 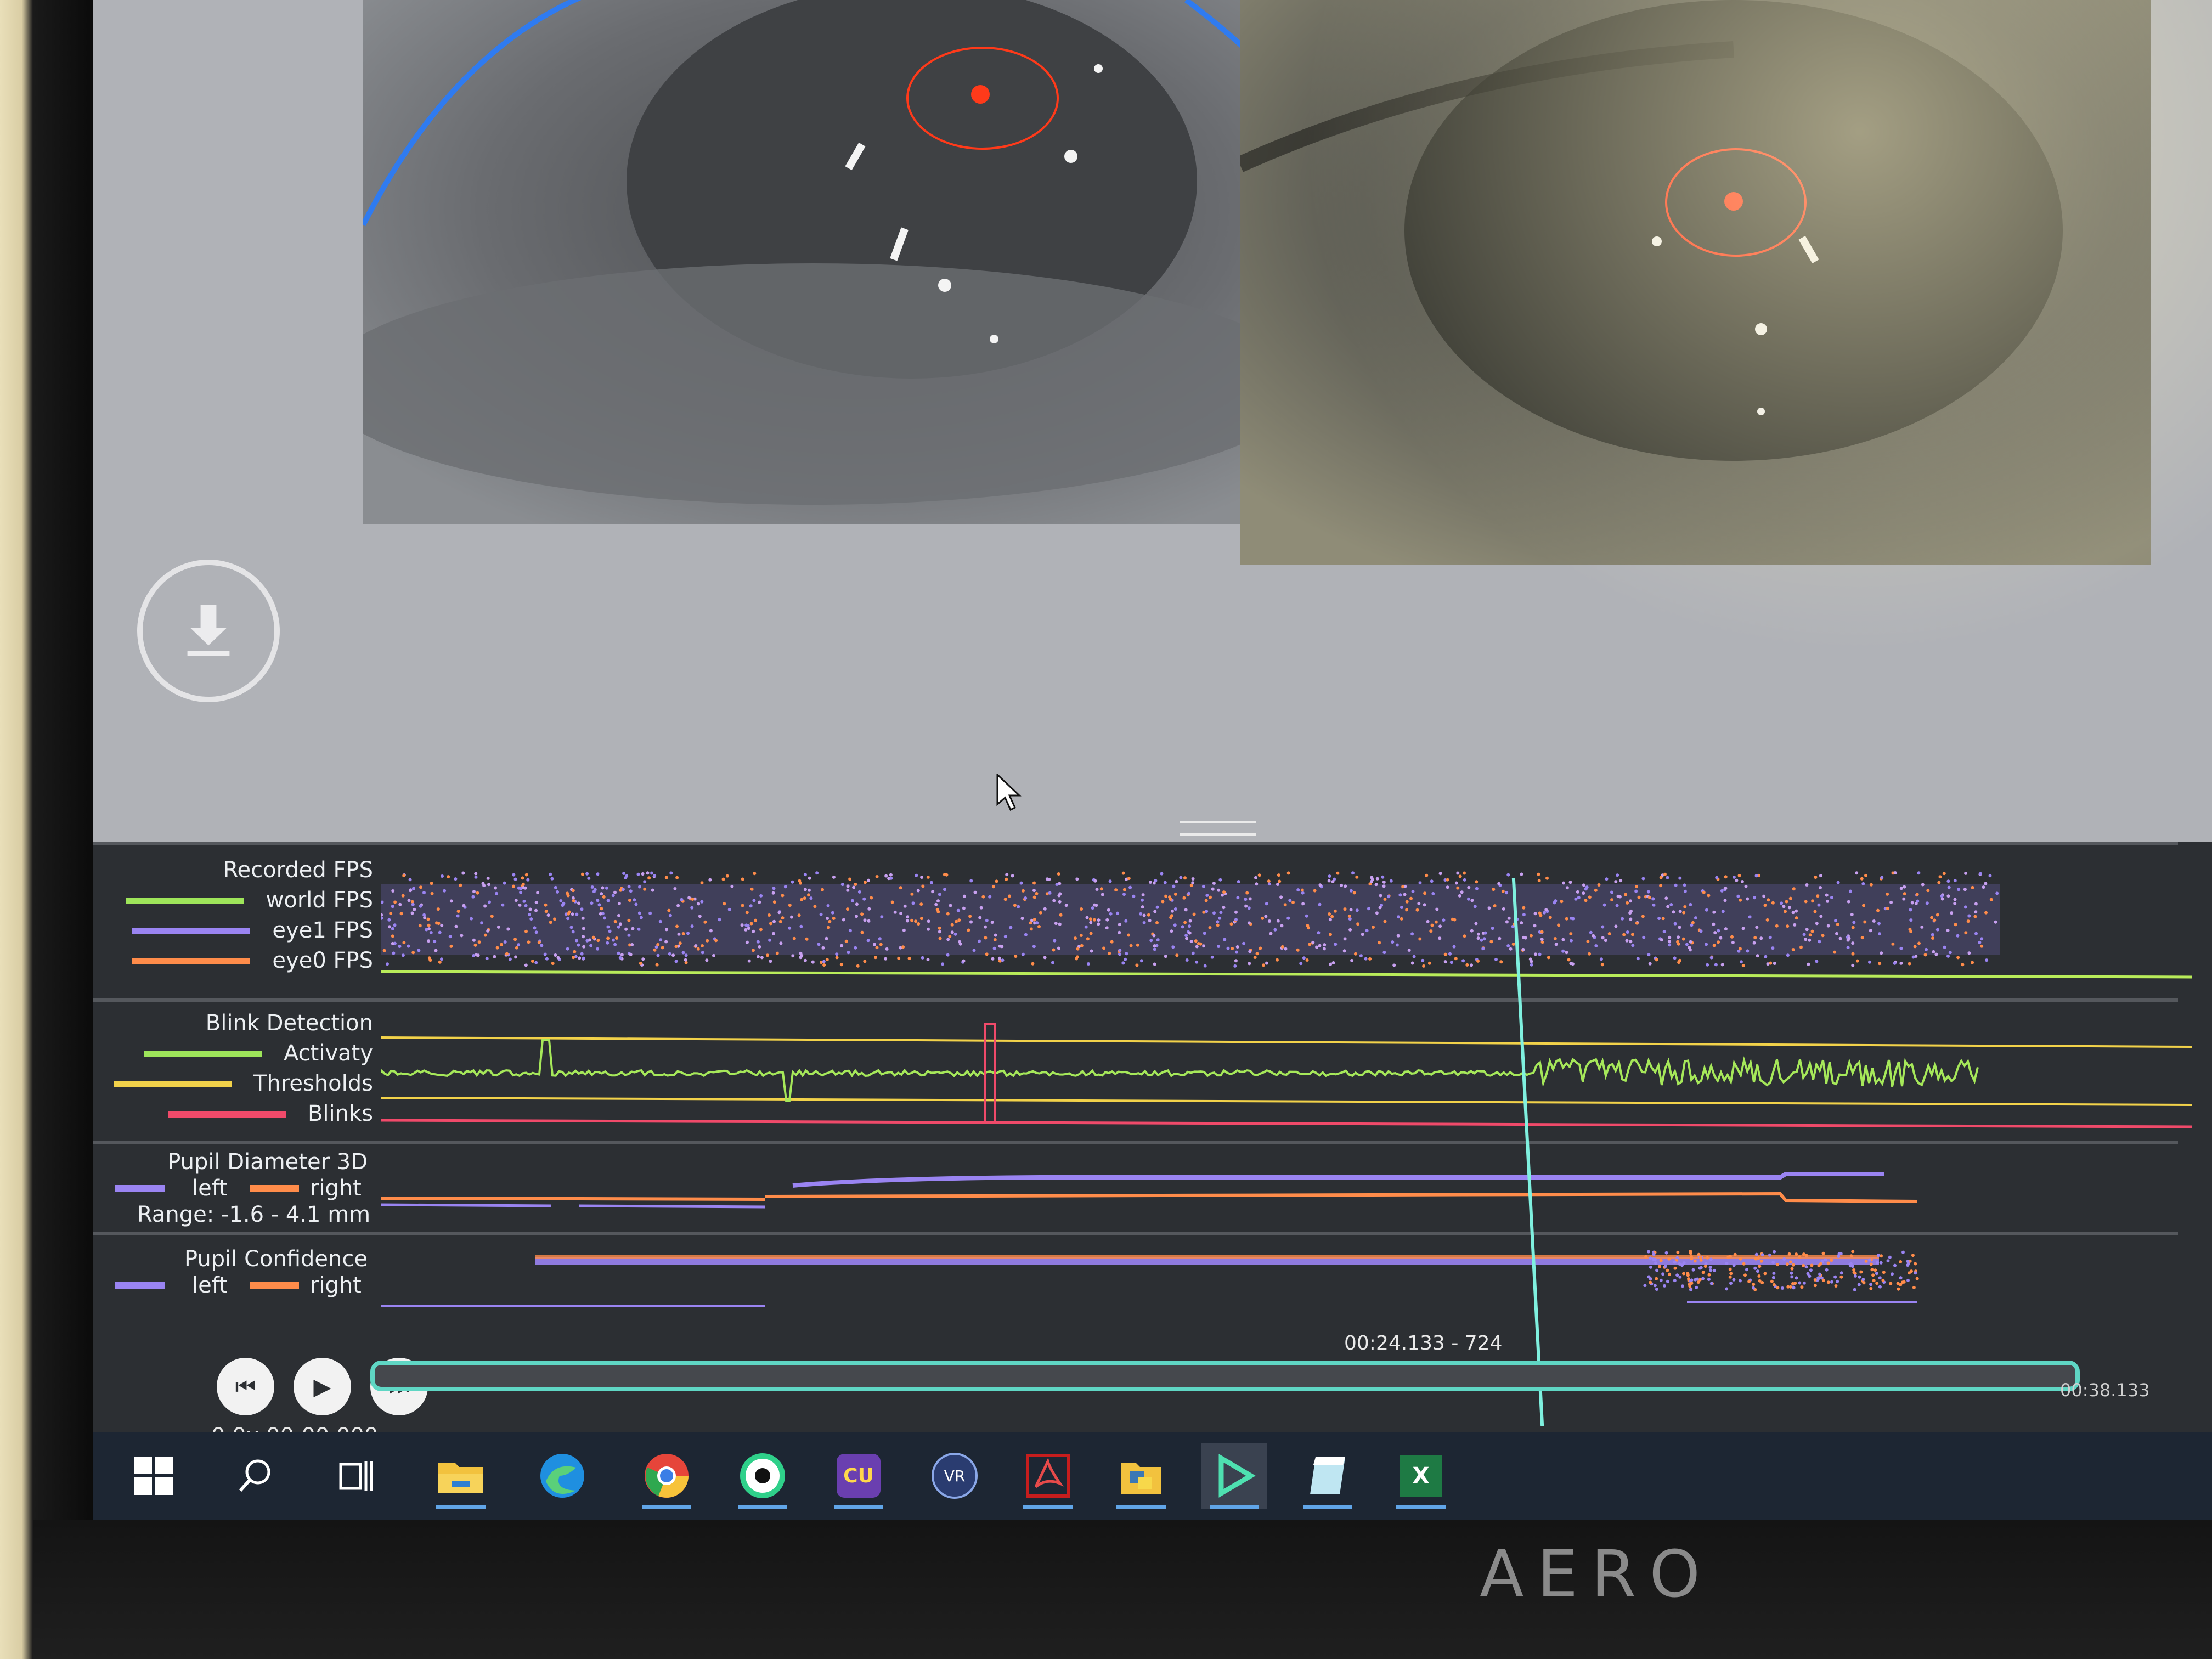 I want to click on python-folder-button, so click(x=1141, y=1476).